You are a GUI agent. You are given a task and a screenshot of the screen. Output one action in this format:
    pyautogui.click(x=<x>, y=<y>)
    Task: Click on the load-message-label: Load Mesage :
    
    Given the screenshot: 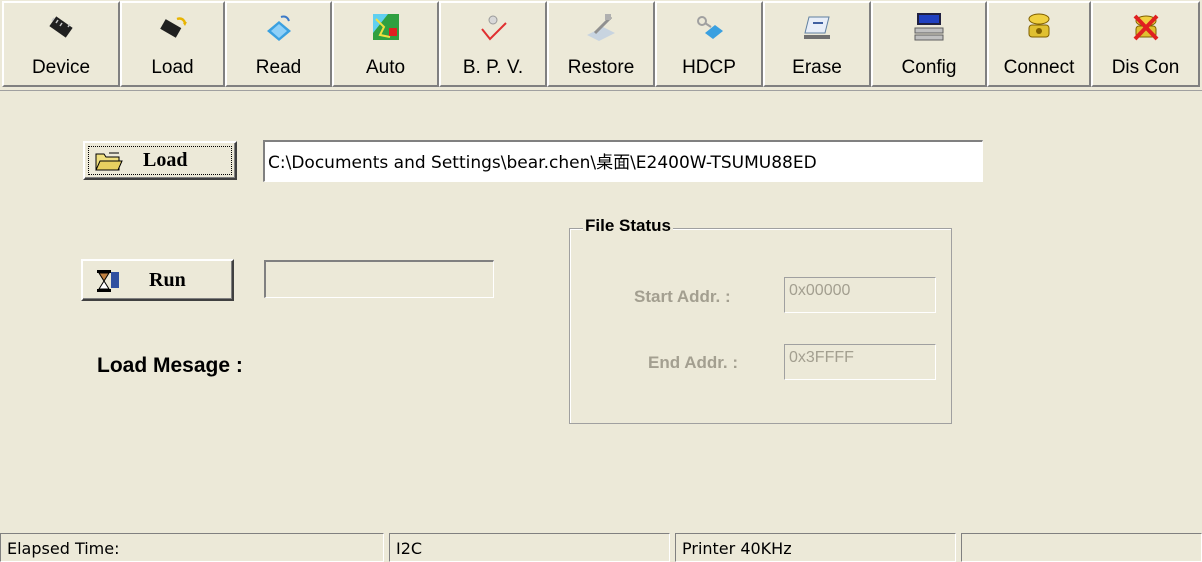 What is the action you would take?
    pyautogui.click(x=170, y=365)
    